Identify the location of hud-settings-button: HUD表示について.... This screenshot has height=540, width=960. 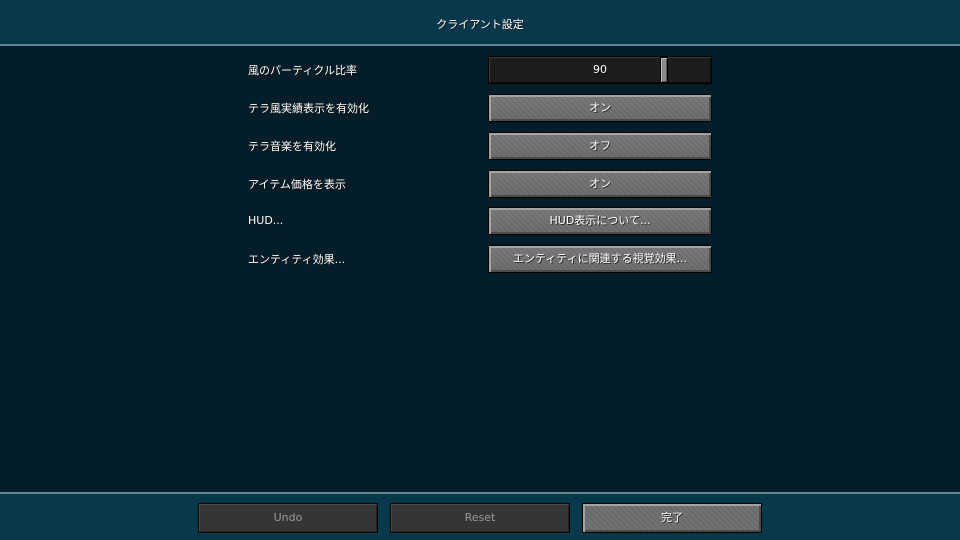
(600, 221).